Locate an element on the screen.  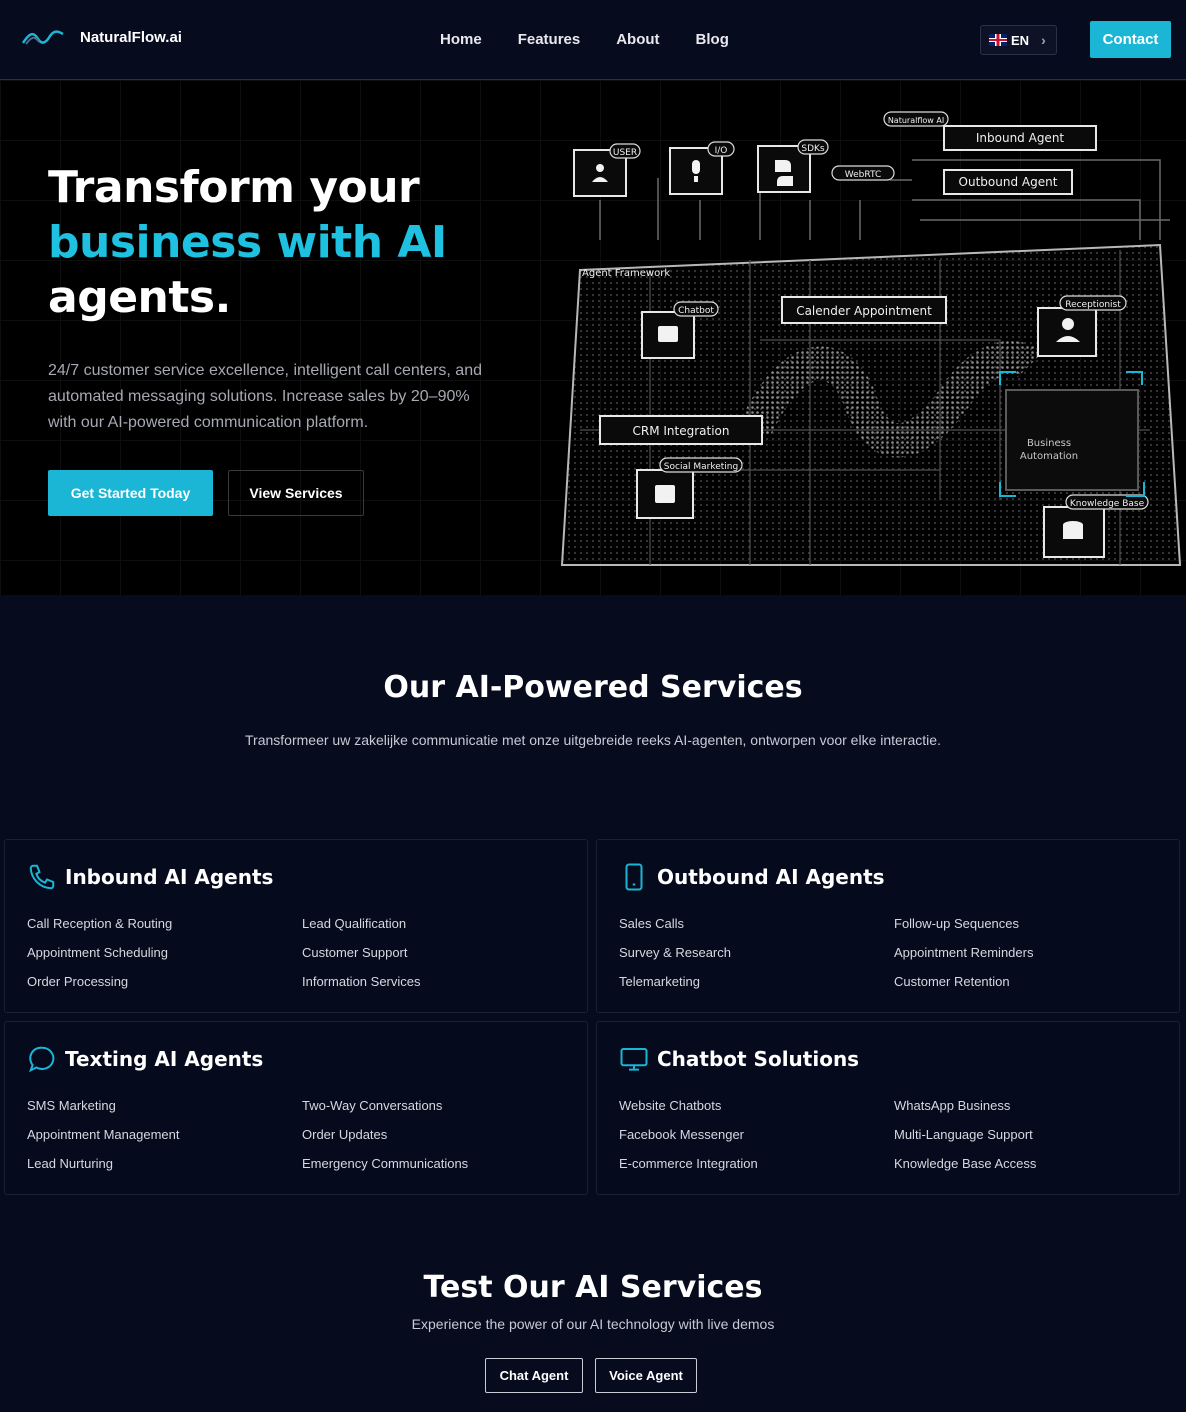
service-item: Multi-Language Support is located at coordinates (963, 1134).